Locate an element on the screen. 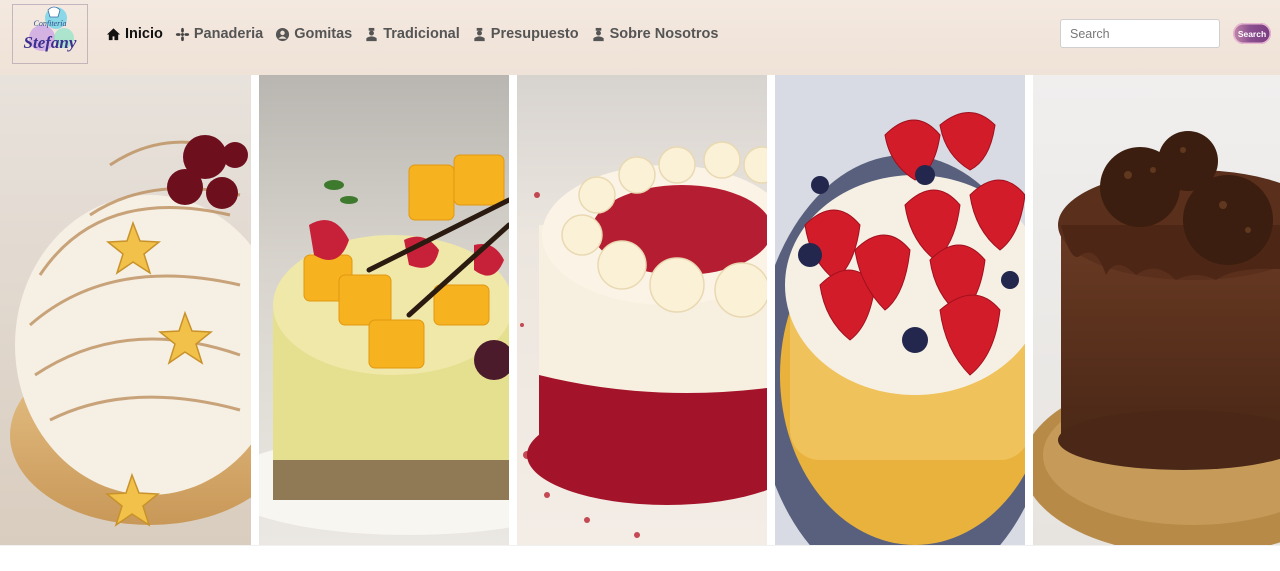 This screenshot has width=1280, height=571. logo-text-line2: Stefany is located at coordinates (50, 42).